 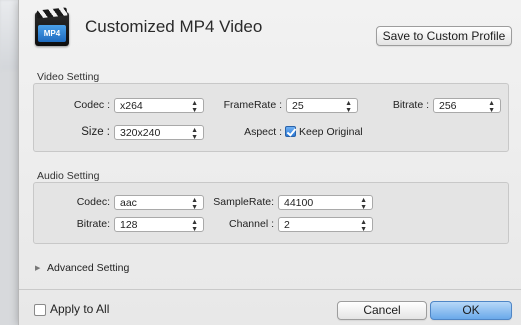 I want to click on cancel-button: Cancel, so click(x=382, y=310).